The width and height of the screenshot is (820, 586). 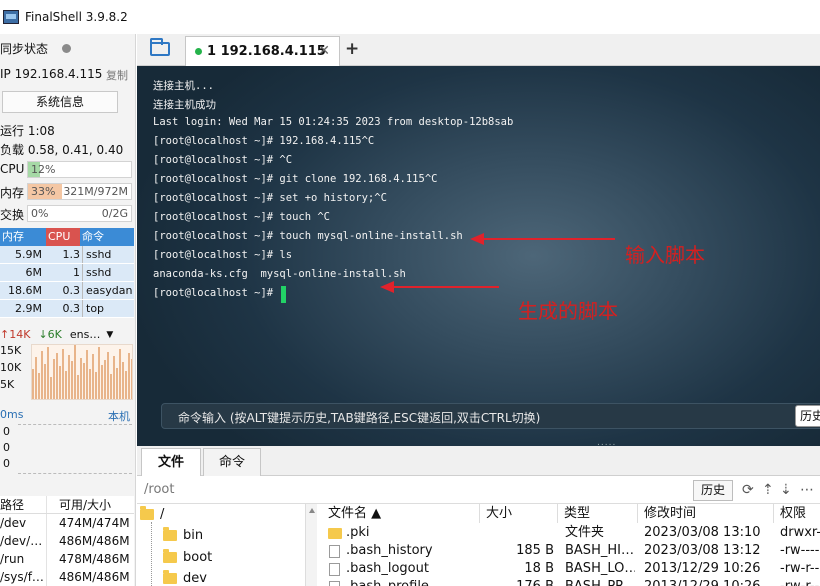 What do you see at coordinates (706, 513) in the screenshot?
I see `col-mtime: 修改时间` at bounding box center [706, 513].